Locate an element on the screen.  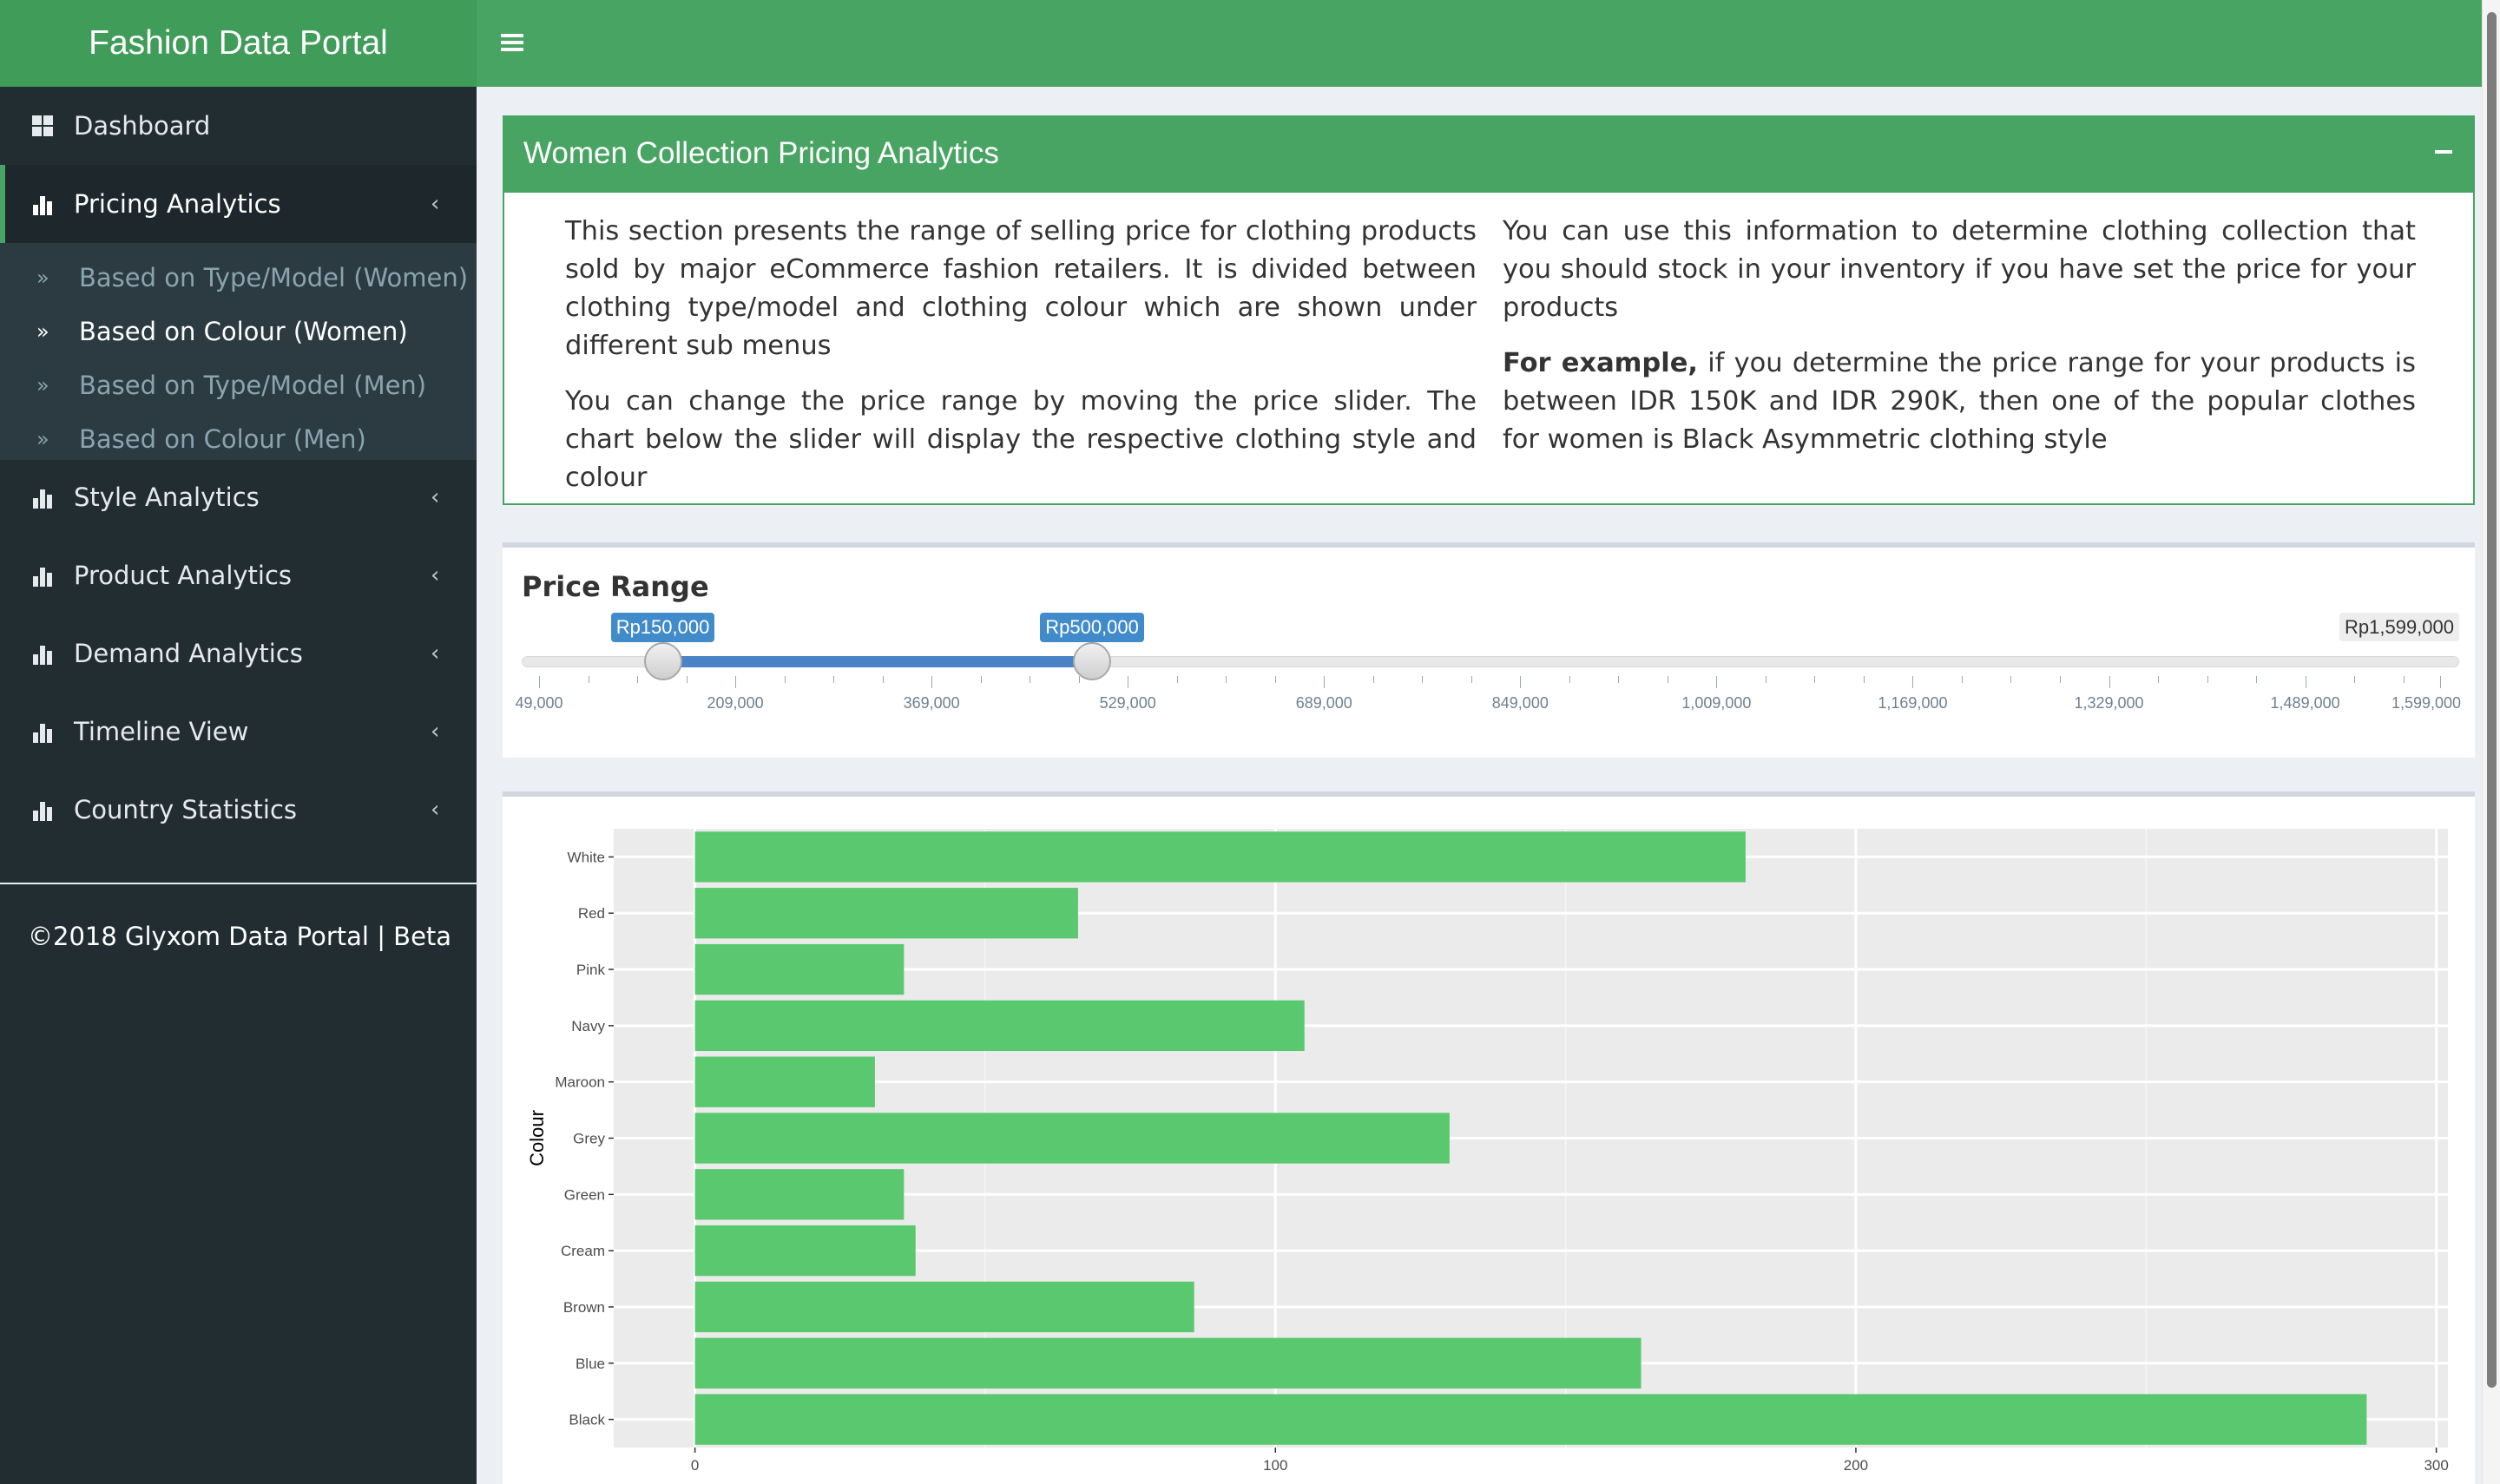
y-tick-label: Blue is located at coordinates (590, 1364).